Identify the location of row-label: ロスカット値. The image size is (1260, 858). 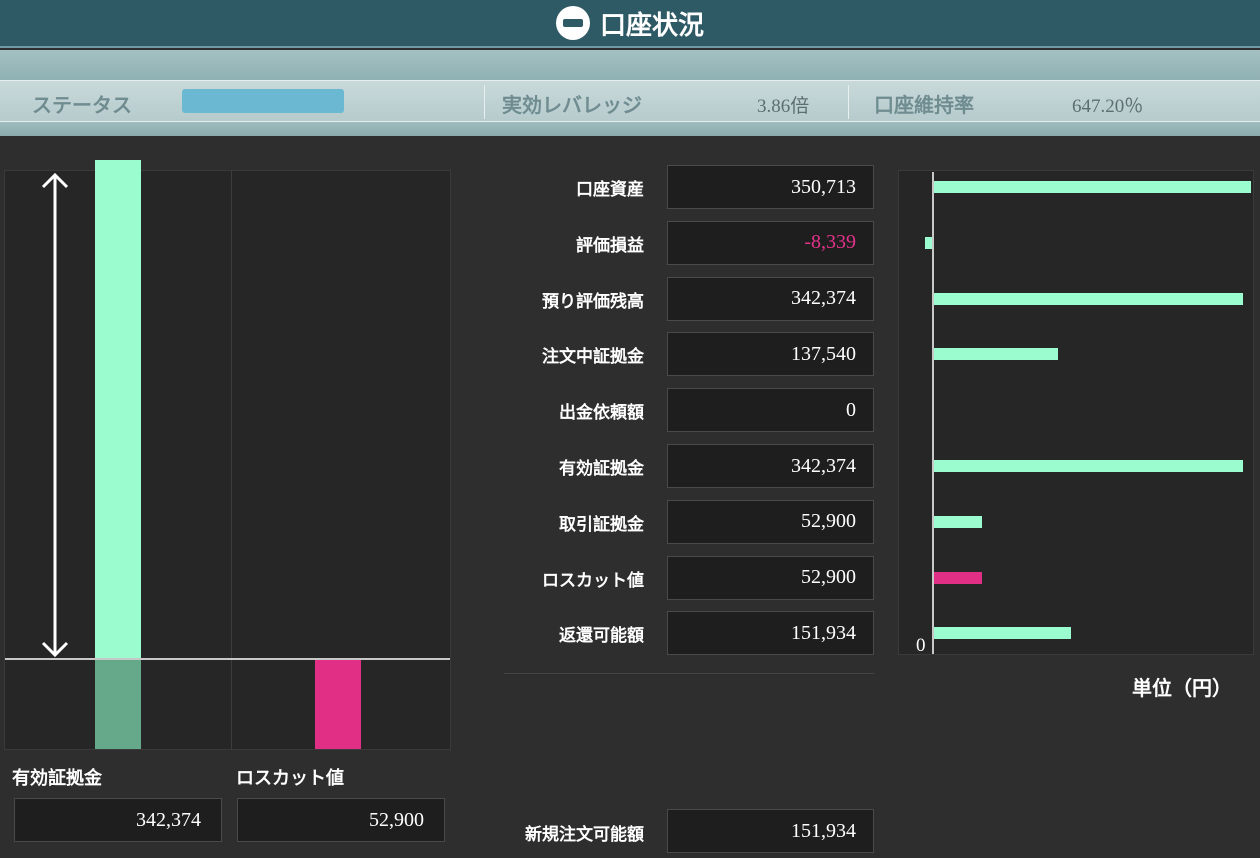
(593, 580).